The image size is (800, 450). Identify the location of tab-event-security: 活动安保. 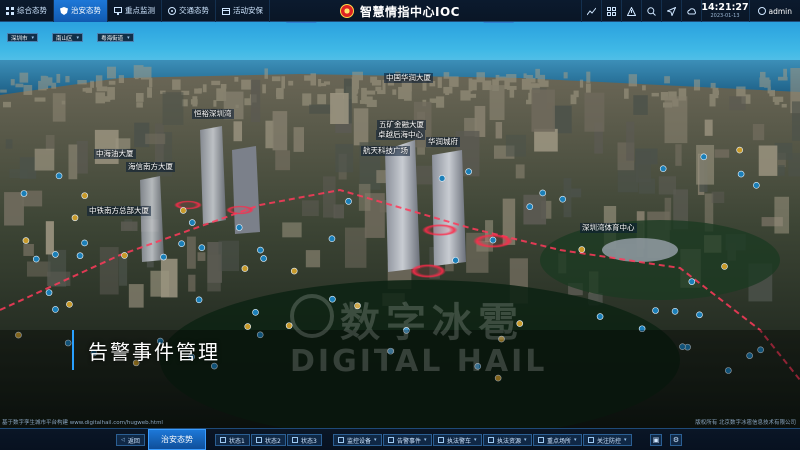
(243, 11).